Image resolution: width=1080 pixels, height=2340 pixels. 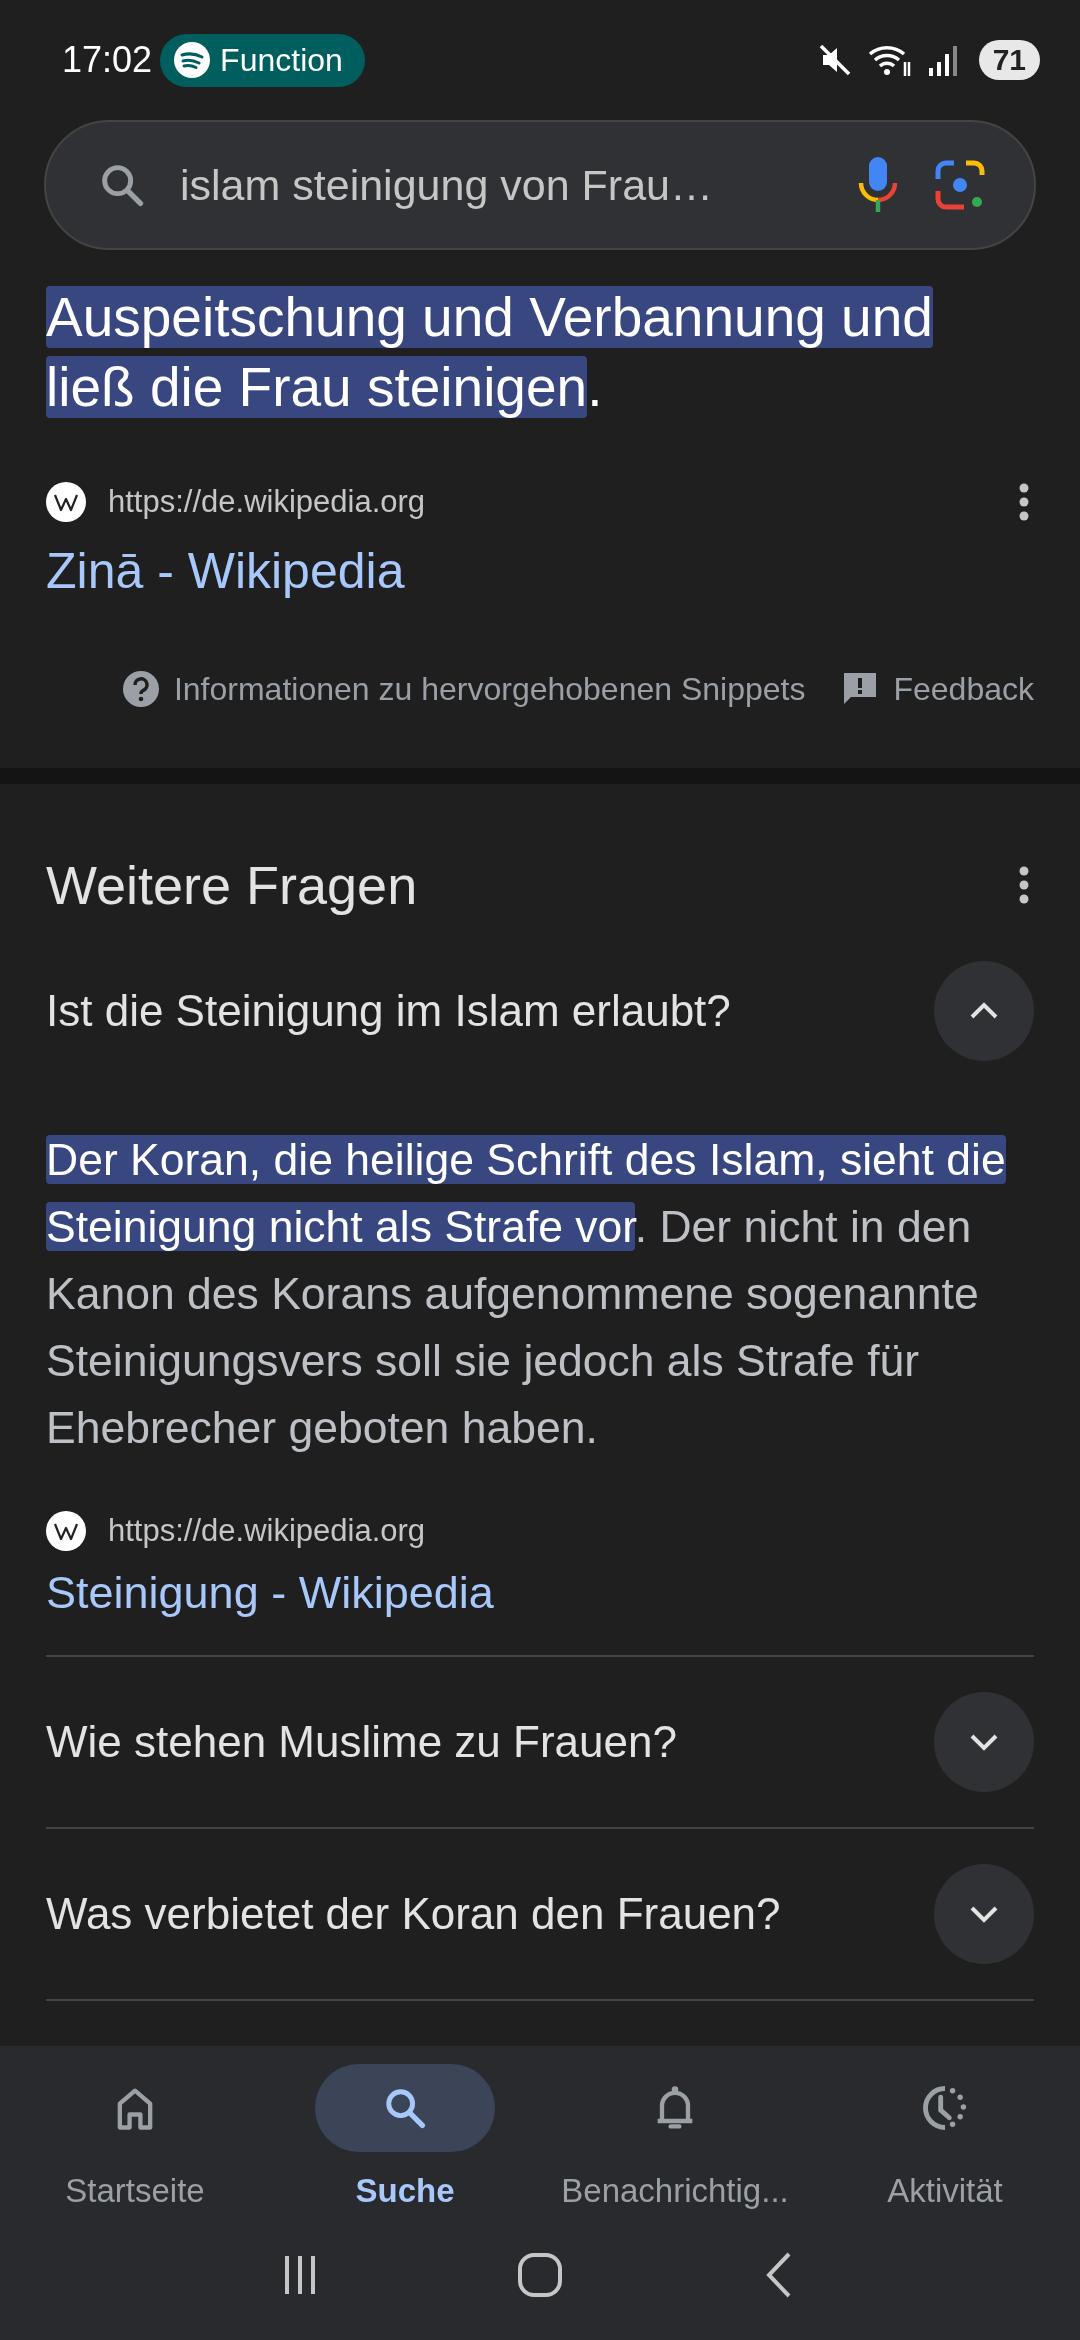 I want to click on media-chip: Function, so click(x=262, y=60).